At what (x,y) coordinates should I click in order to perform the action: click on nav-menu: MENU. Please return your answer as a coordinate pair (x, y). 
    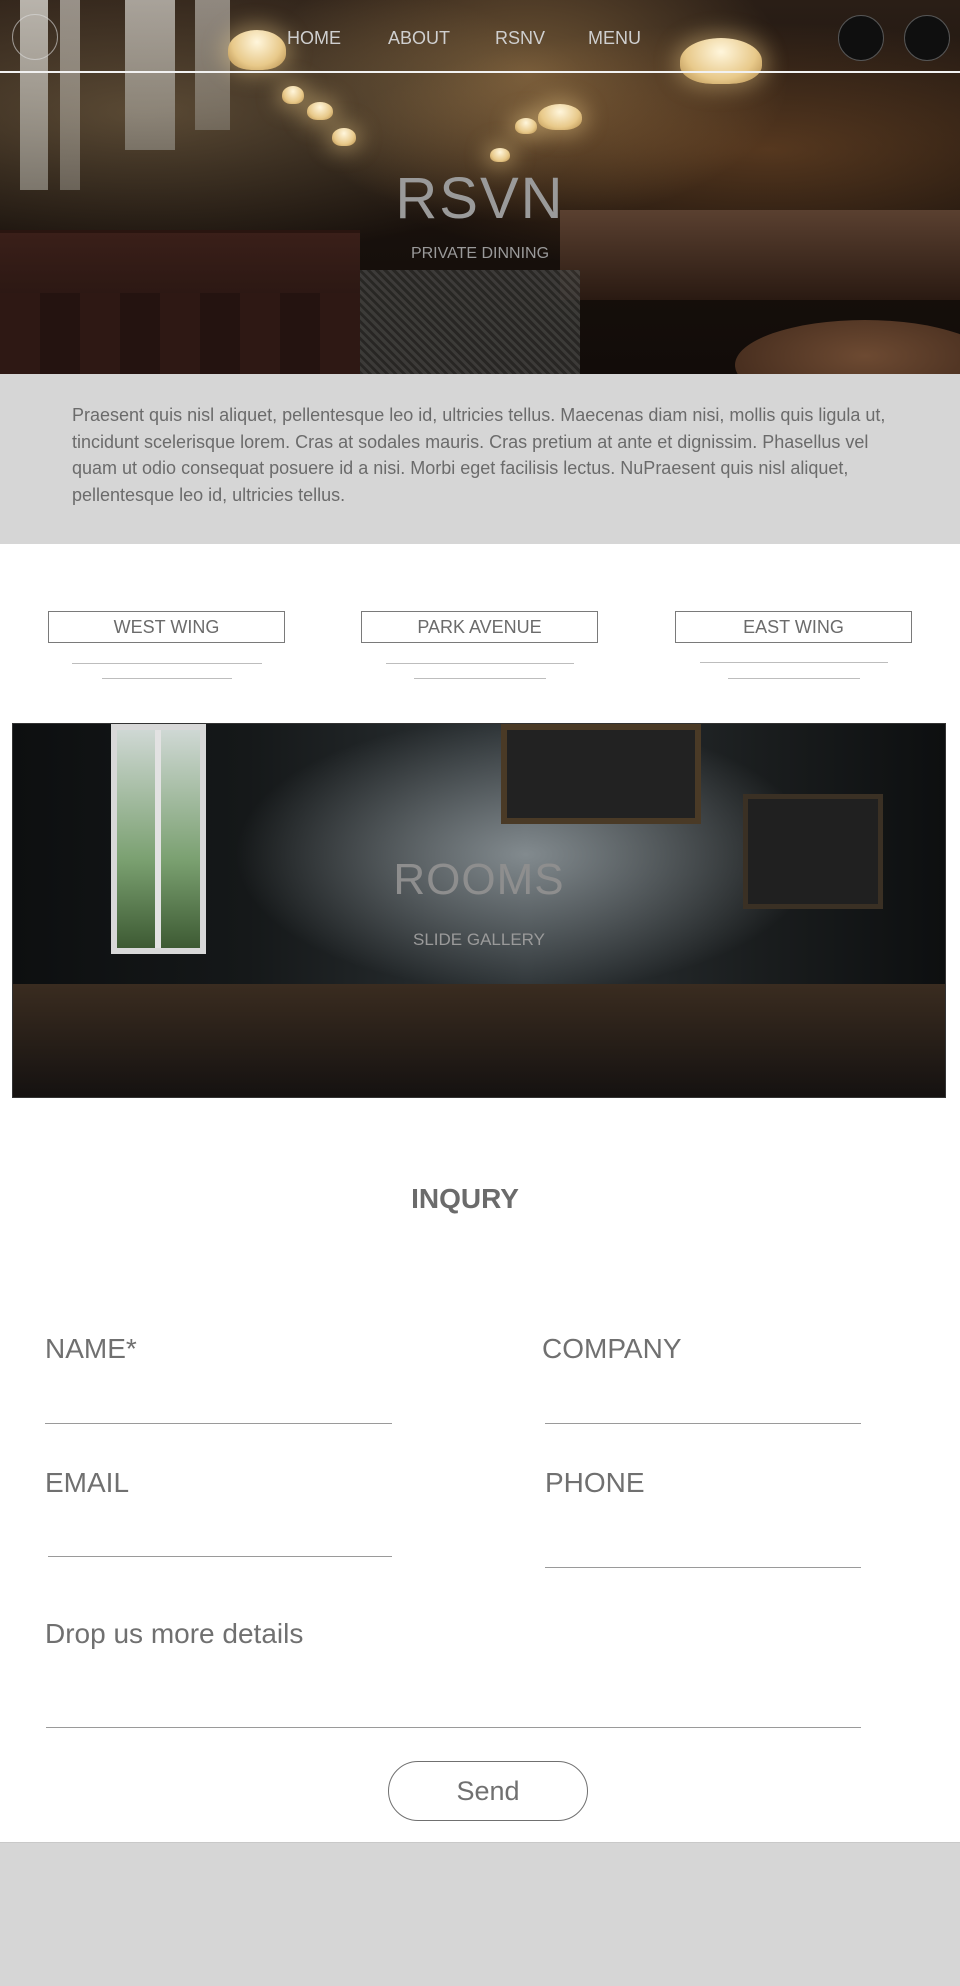
    Looking at the image, I should click on (614, 38).